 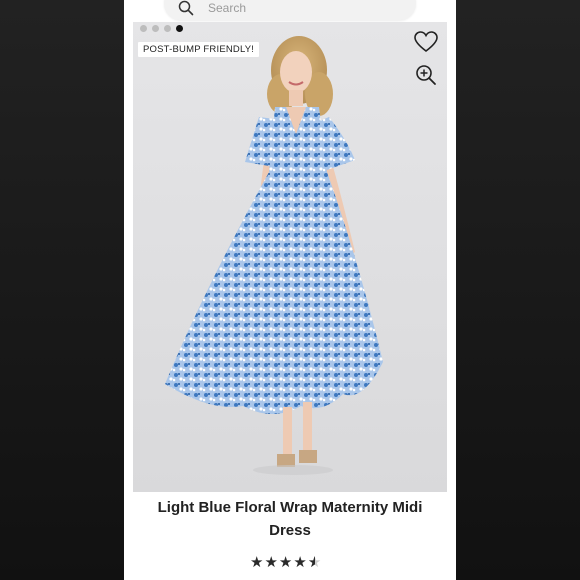 I want to click on gallery-pagination, so click(x=161, y=28).